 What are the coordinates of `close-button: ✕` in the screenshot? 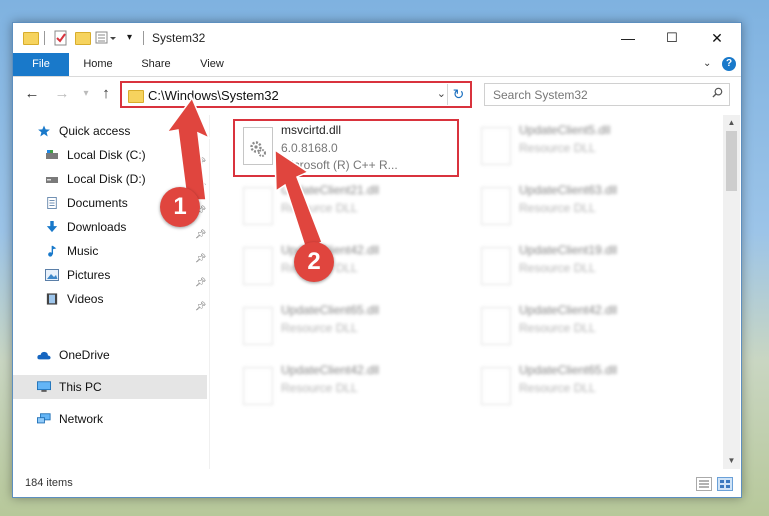 It's located at (717, 38).